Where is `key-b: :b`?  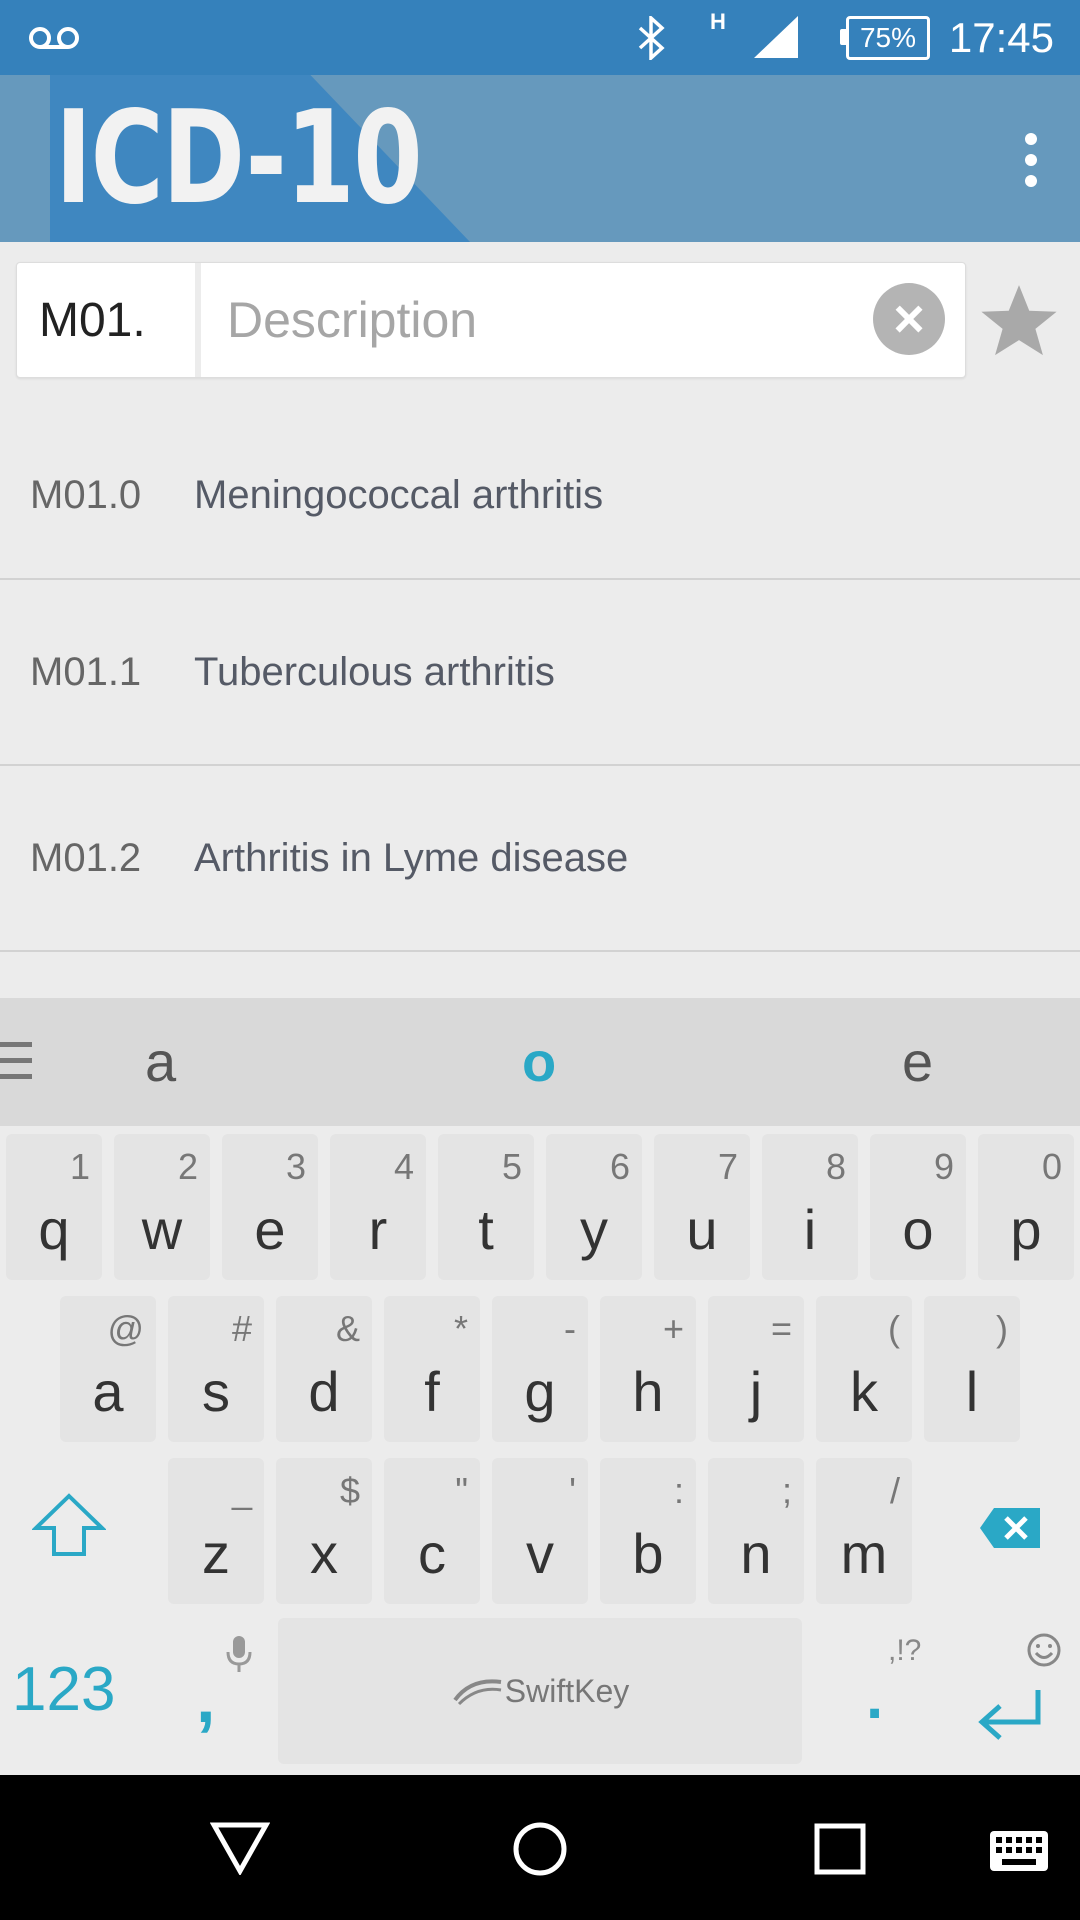
key-b: :b is located at coordinates (648, 1531).